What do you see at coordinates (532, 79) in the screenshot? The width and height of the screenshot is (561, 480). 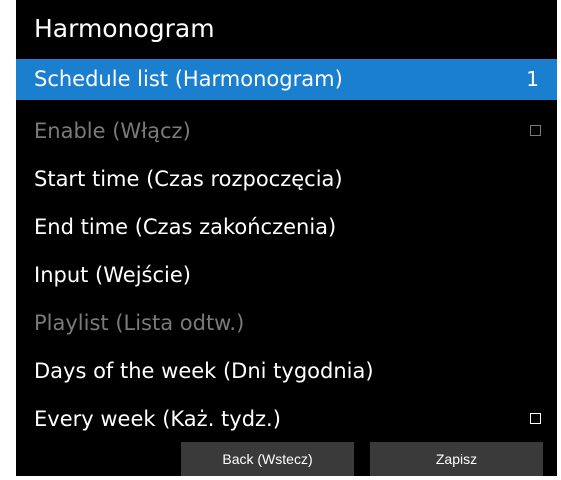 I see `schedule-list-value: 1` at bounding box center [532, 79].